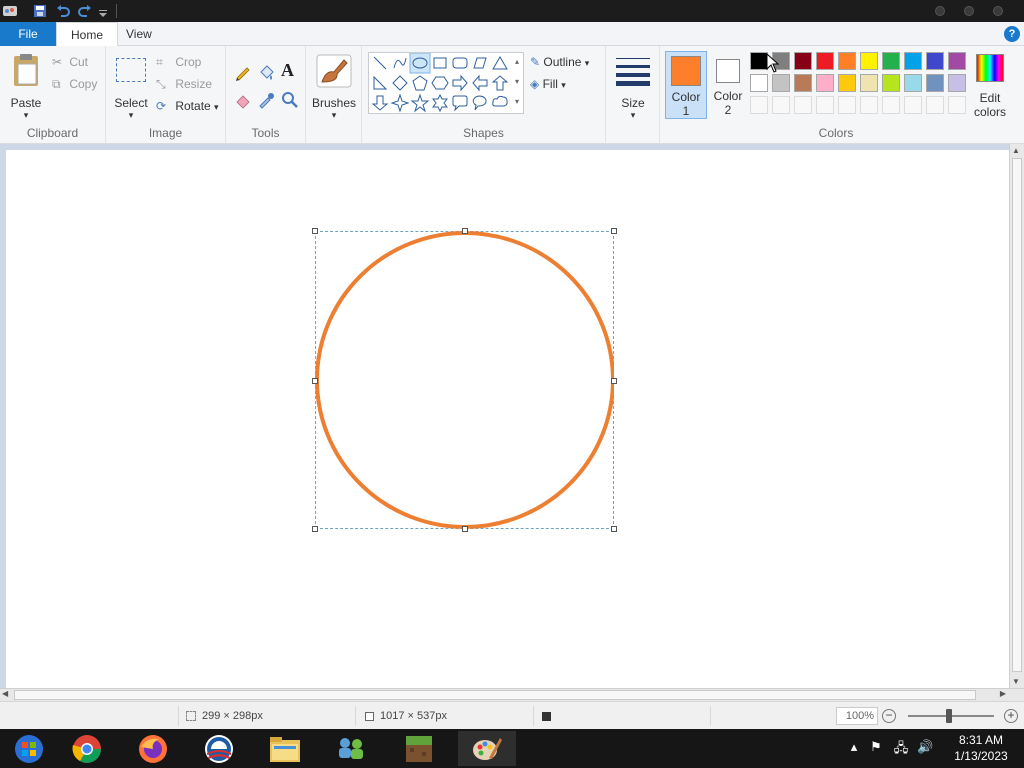 The image size is (1024, 768). I want to click on triangle-shape-icon, so click(500, 63).